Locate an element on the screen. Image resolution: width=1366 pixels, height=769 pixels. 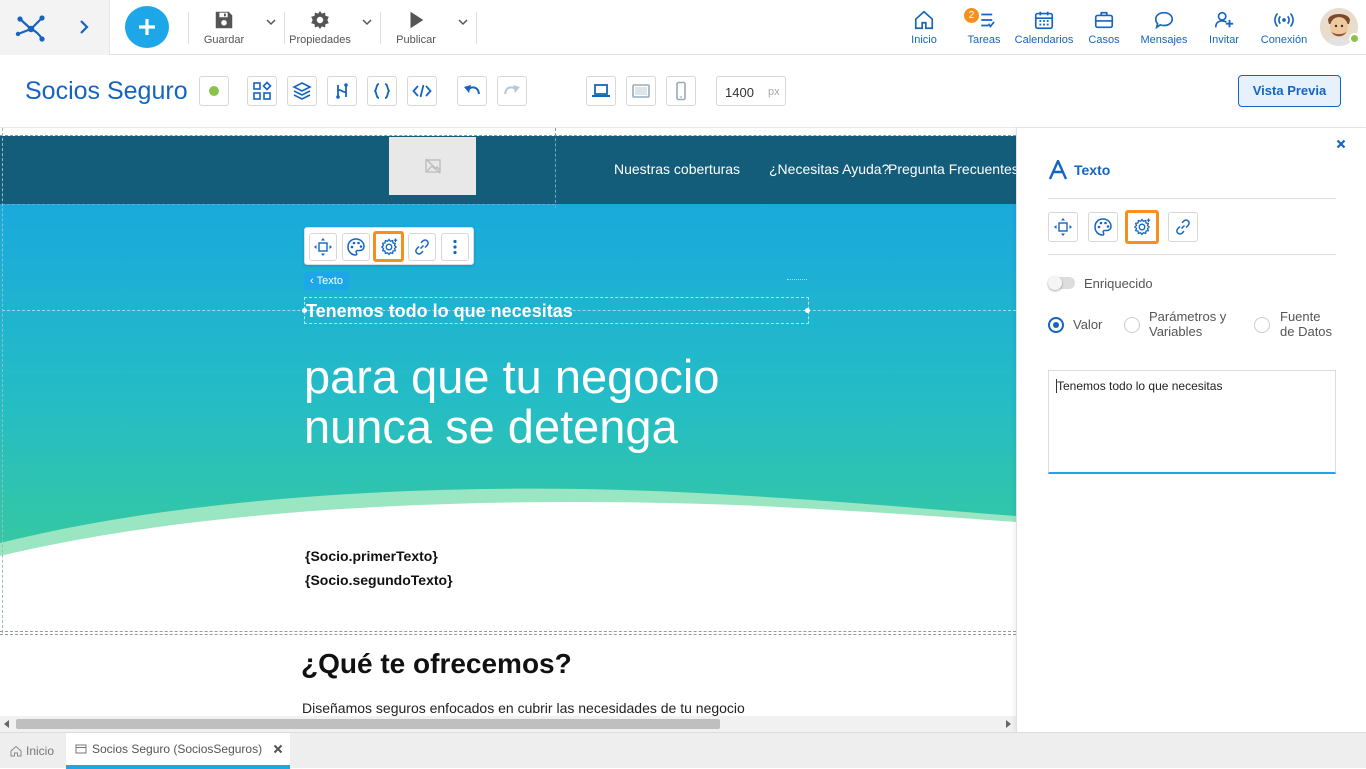
mobile-view-button is located at coordinates (681, 91).